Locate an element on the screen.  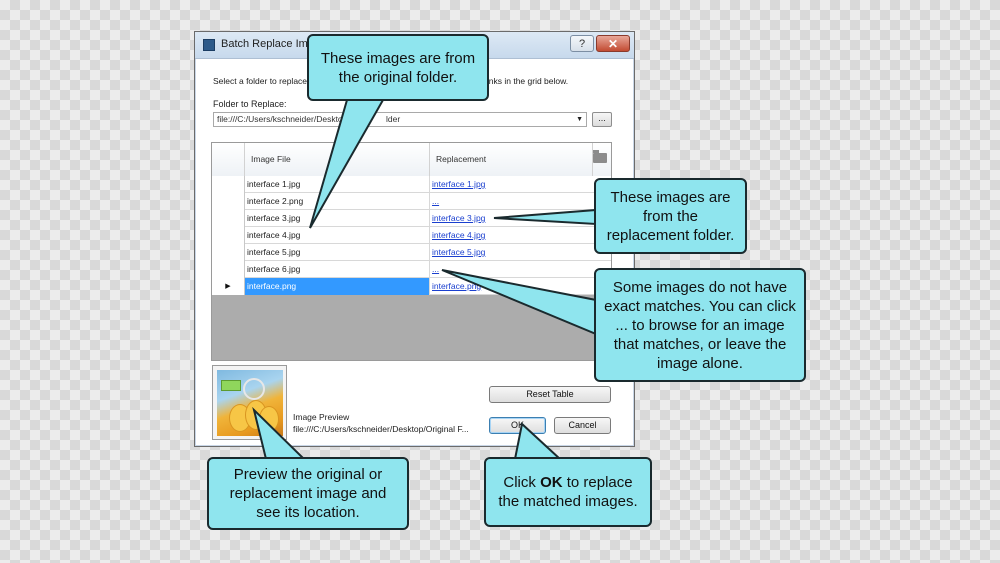
table-row: interface 5.jpg interface 5.jpg is located at coordinates (411, 252).